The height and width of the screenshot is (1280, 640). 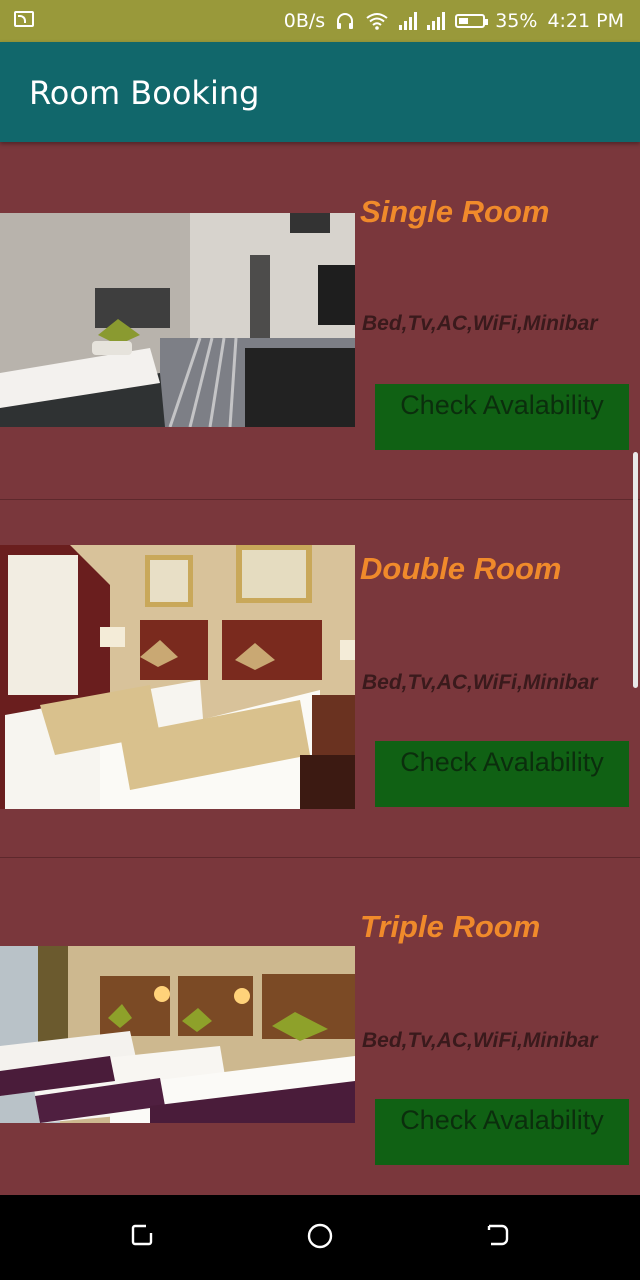 What do you see at coordinates (635, 570) in the screenshot?
I see `scrollbar` at bounding box center [635, 570].